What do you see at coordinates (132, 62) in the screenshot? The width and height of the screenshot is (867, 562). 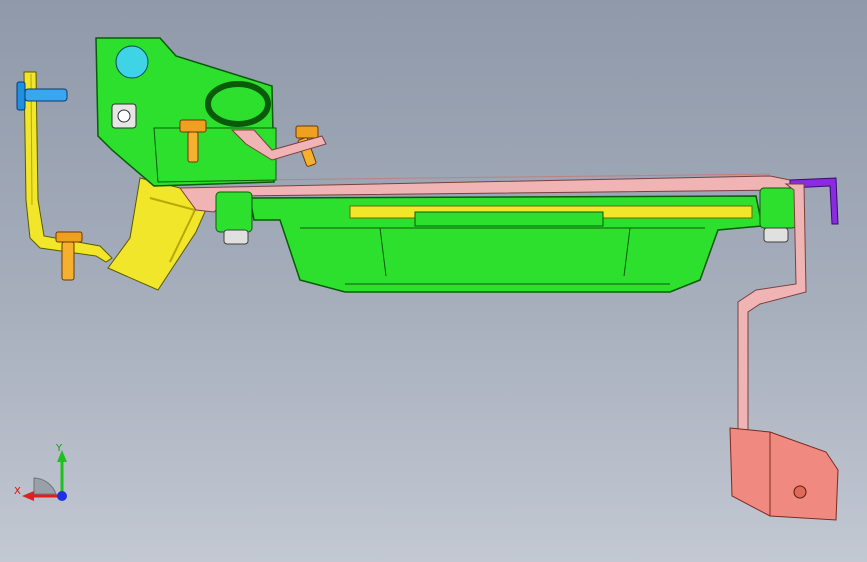 I see `round-hole` at bounding box center [132, 62].